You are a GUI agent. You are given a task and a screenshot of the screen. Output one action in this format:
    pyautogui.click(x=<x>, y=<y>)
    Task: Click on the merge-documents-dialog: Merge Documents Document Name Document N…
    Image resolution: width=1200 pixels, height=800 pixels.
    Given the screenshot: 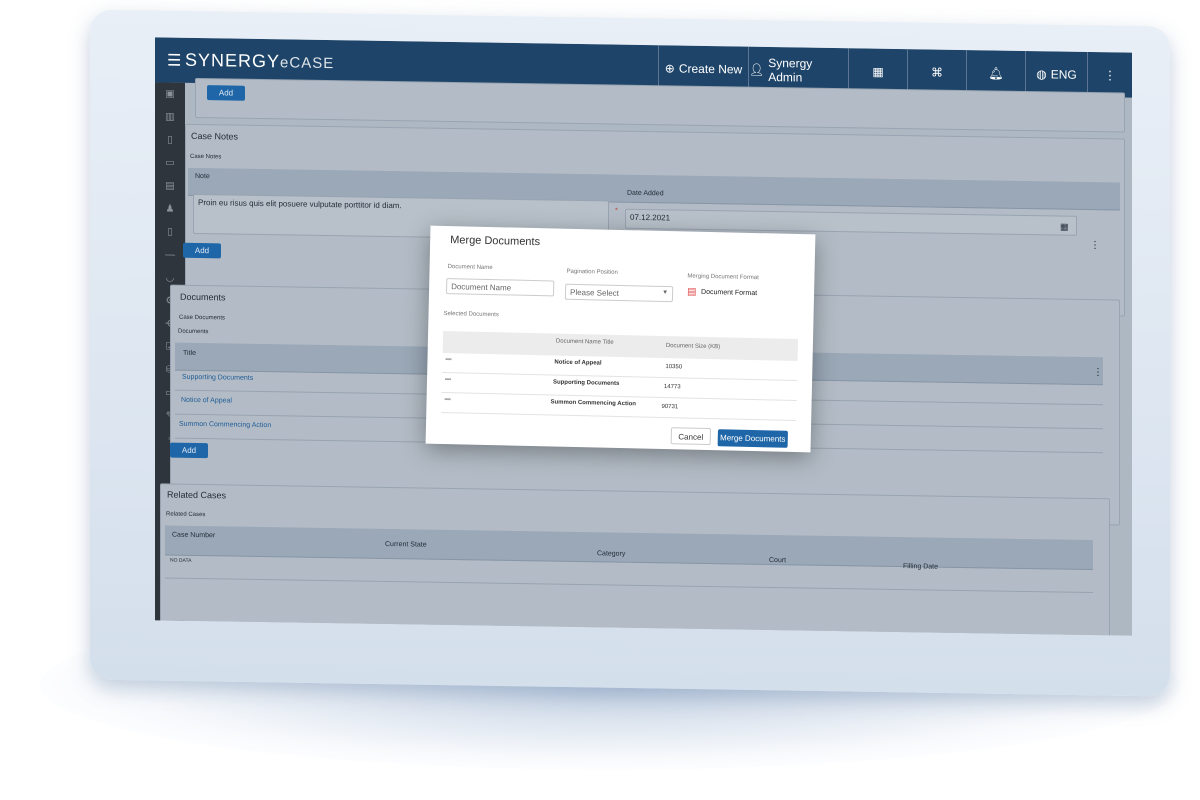 What is the action you would take?
    pyautogui.click(x=620, y=339)
    